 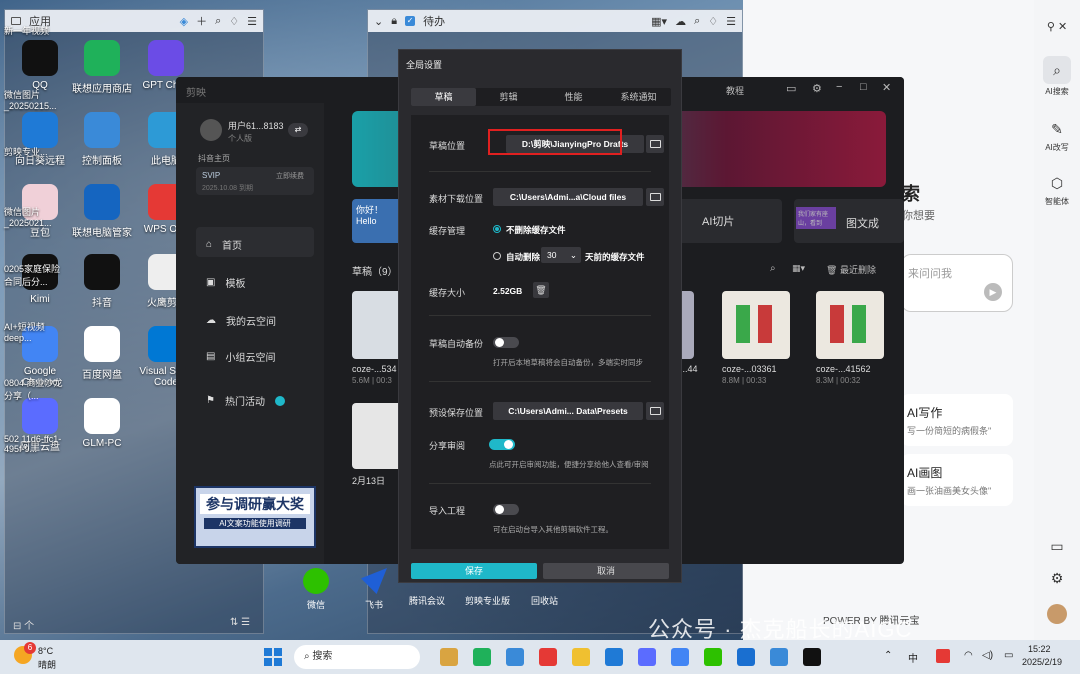 I want to click on nav-templates: ▣ 模板, so click(x=225, y=282).